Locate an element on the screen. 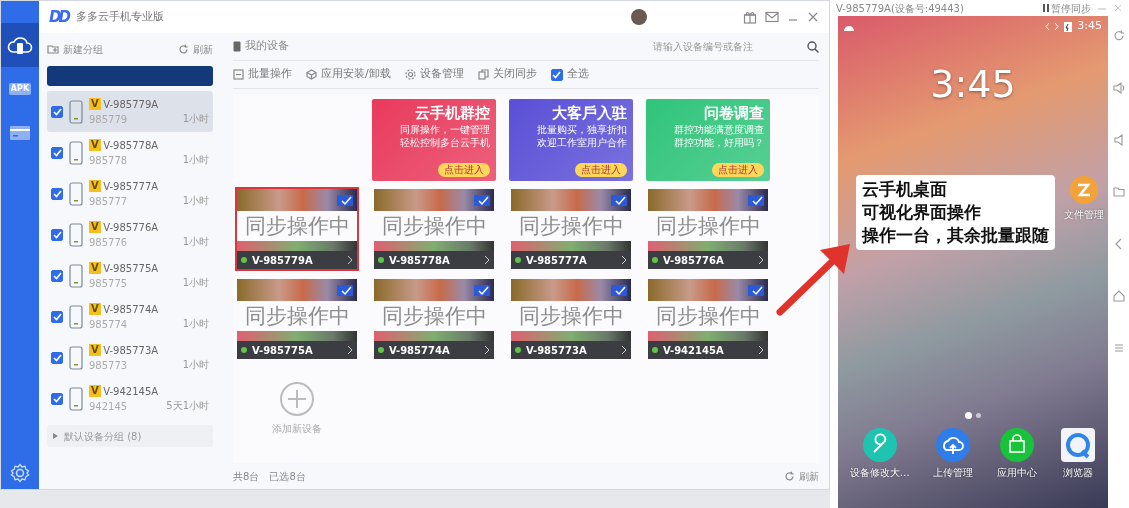 This screenshot has height=508, width=1129. device-row: V V-985775A 985775 1小时 is located at coordinates (130, 275).